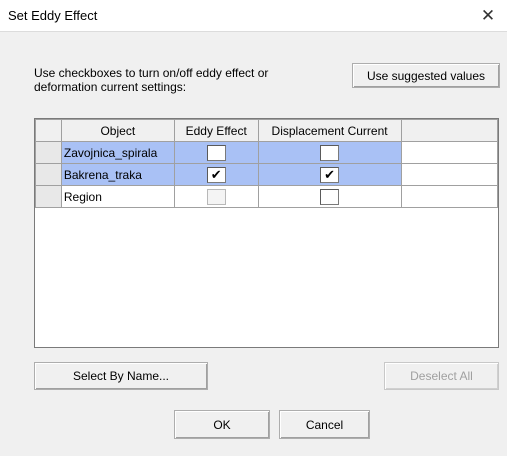 The height and width of the screenshot is (456, 507). I want to click on displacement-current-checkbox: ✔, so click(330, 174).